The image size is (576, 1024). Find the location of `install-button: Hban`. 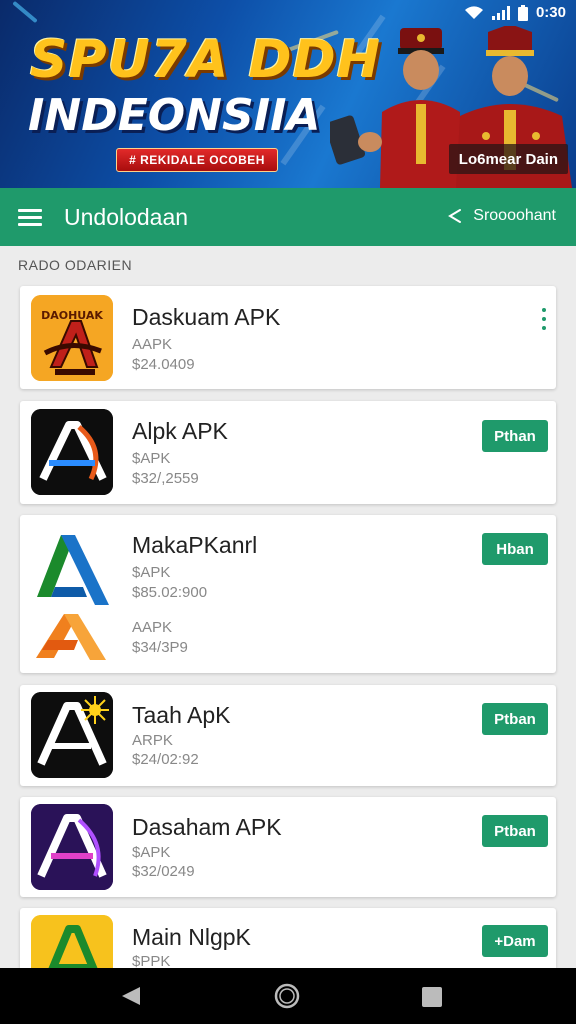

install-button: Hban is located at coordinates (515, 549).